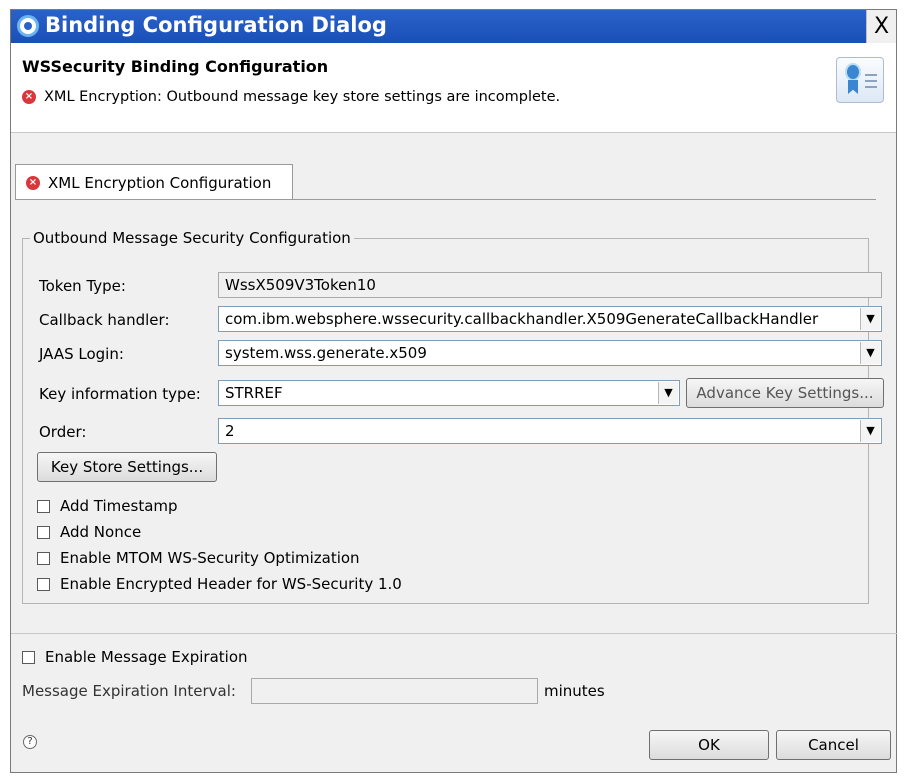 The width and height of the screenshot is (906, 782). What do you see at coordinates (709, 745) in the screenshot?
I see `ok-button: OK` at bounding box center [709, 745].